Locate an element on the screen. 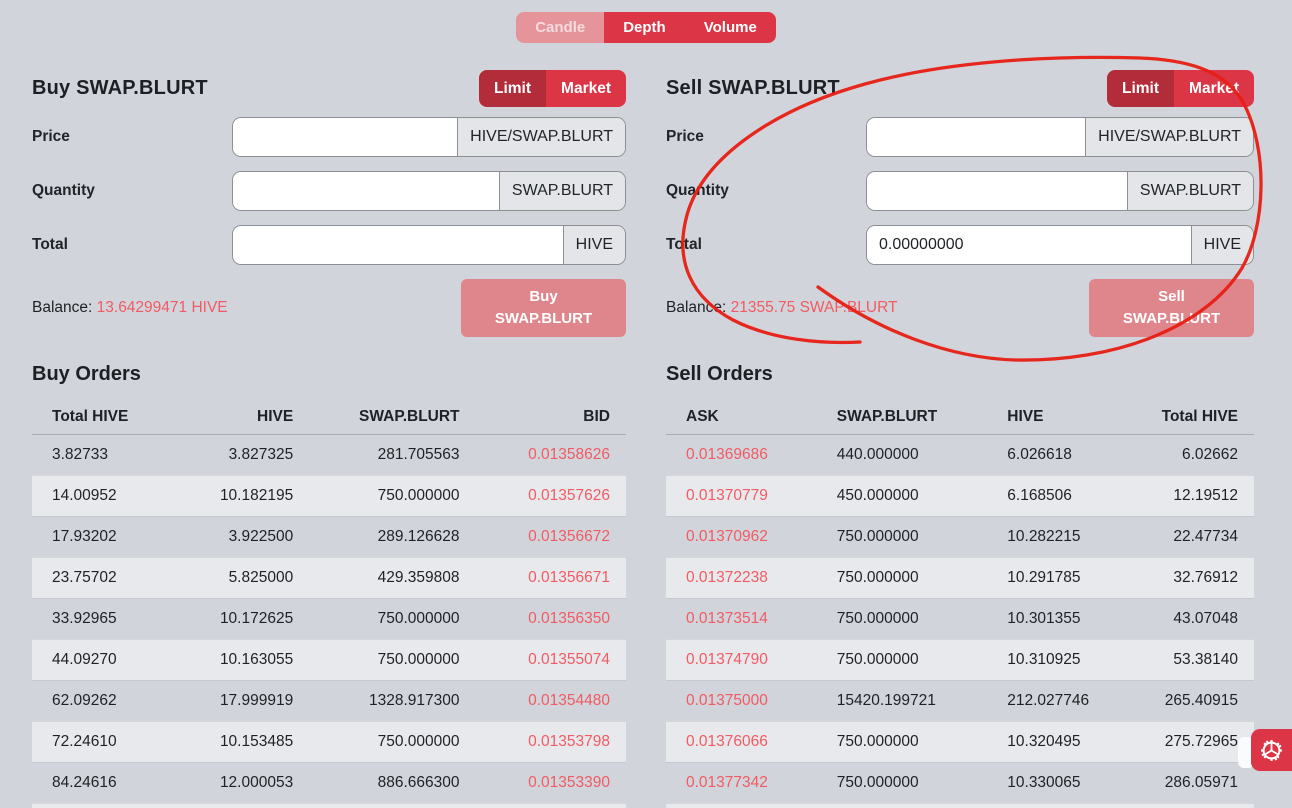 The height and width of the screenshot is (808, 1292). sell-quantity-input is located at coordinates (997, 191).